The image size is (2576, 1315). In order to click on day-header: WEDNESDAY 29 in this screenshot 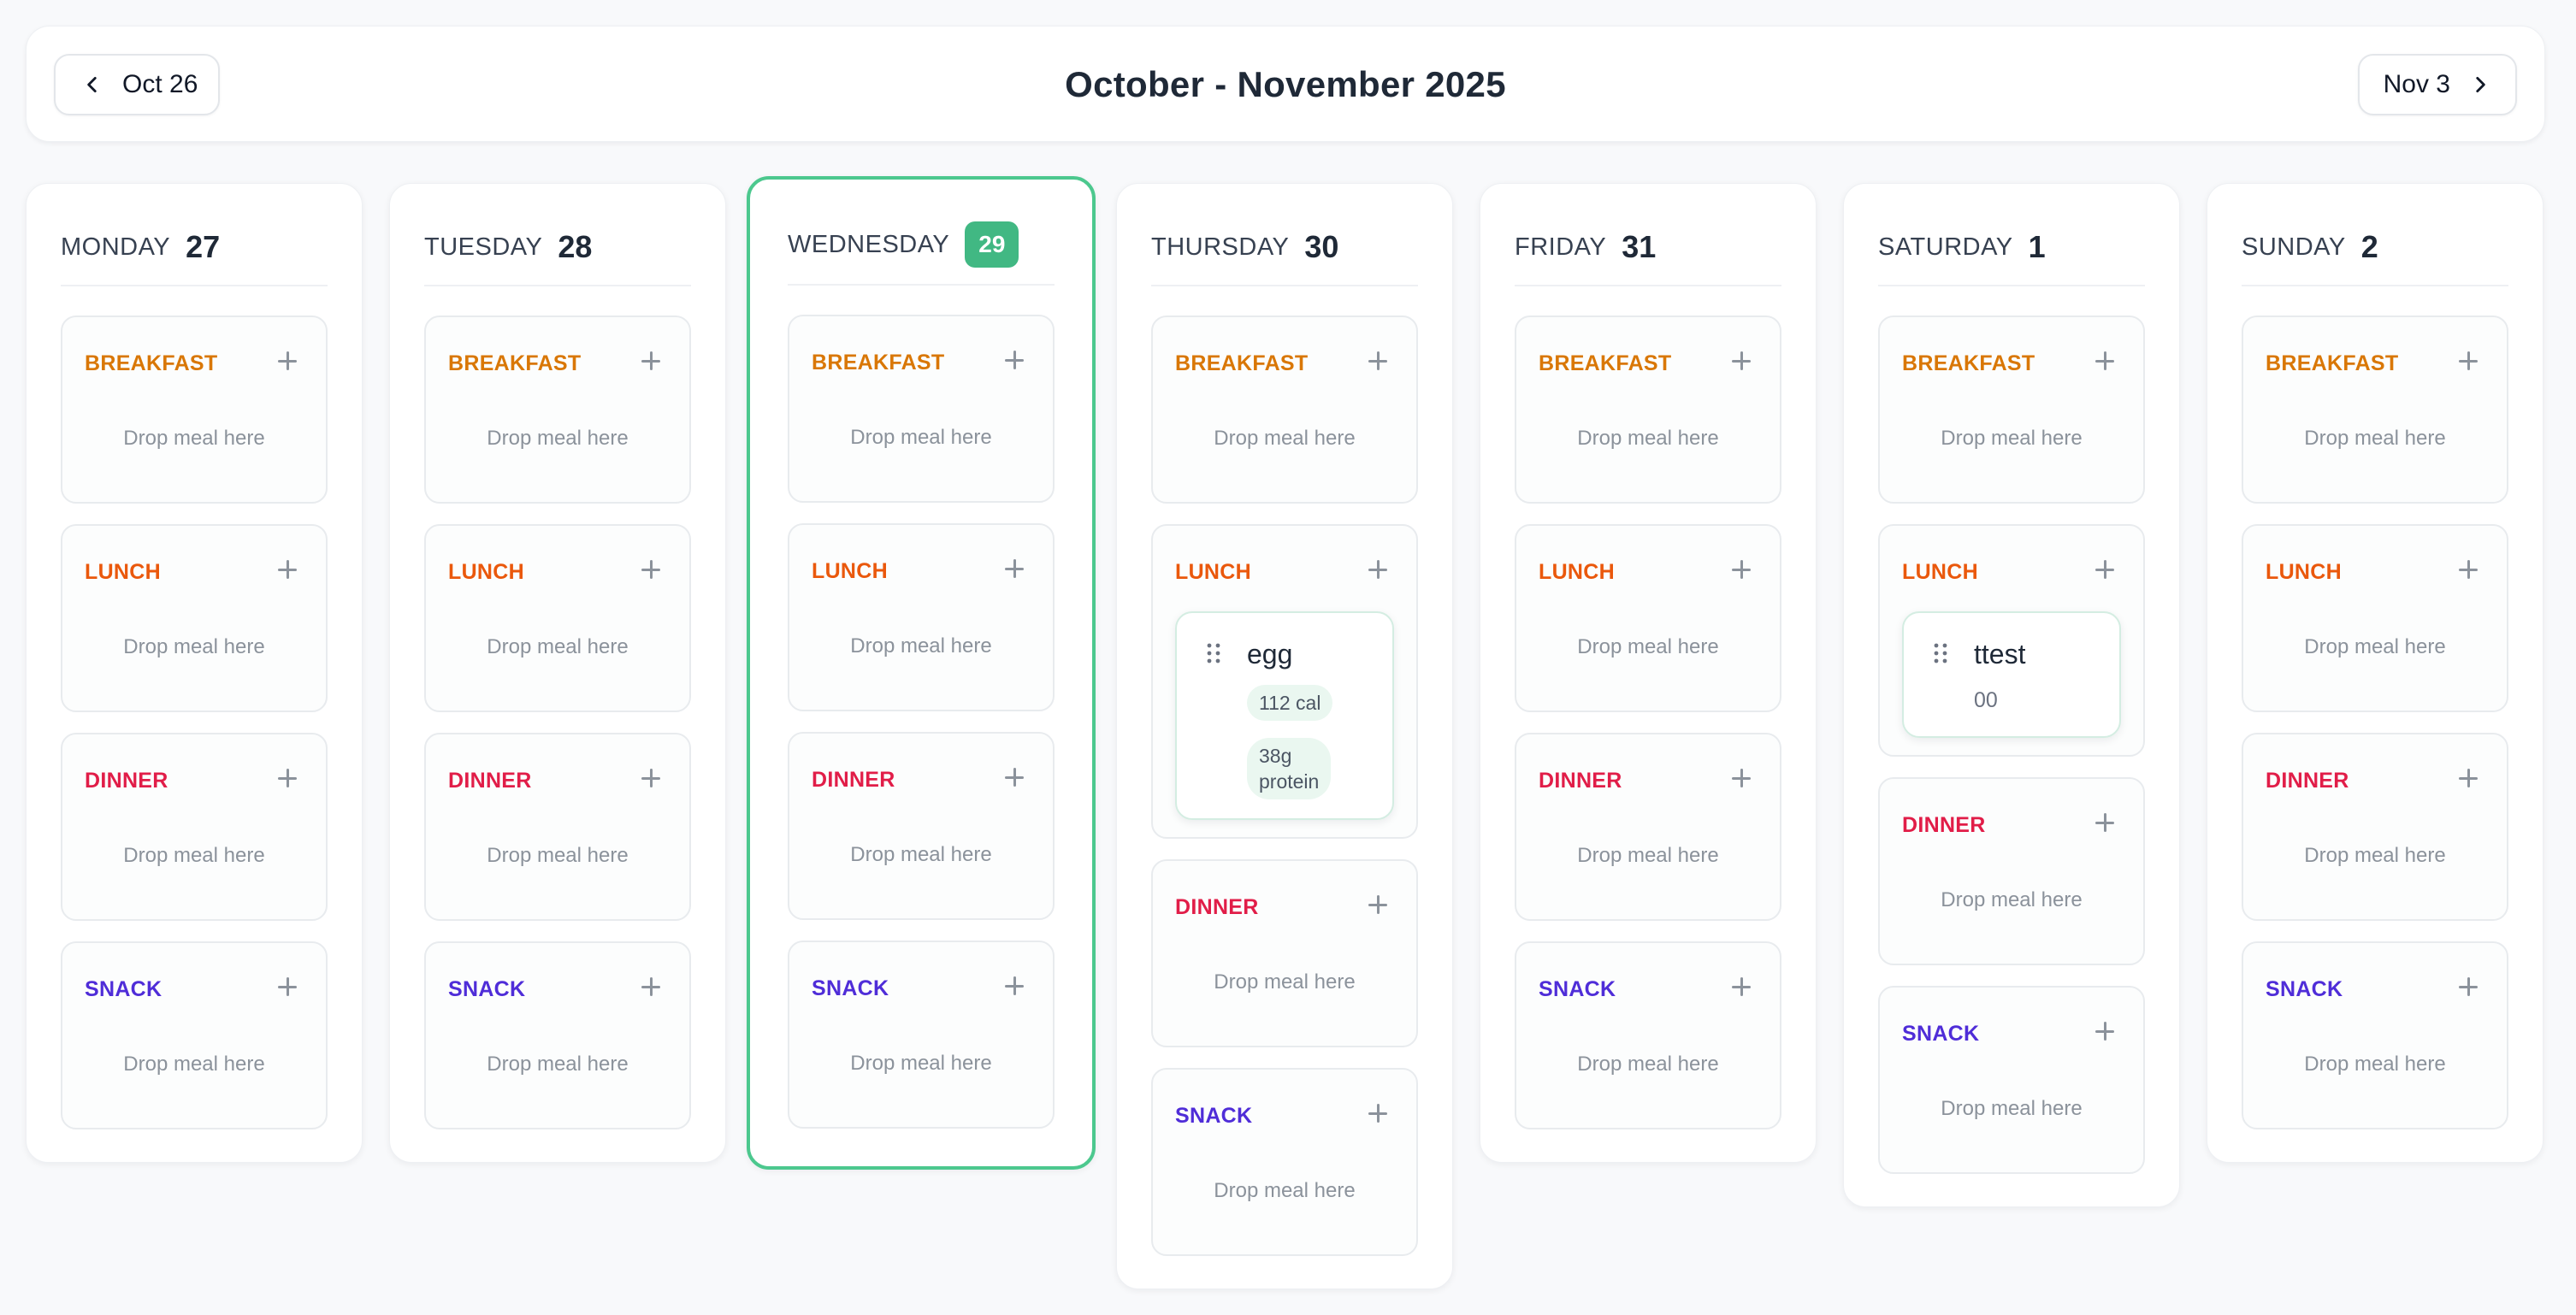, I will do `click(922, 233)`.